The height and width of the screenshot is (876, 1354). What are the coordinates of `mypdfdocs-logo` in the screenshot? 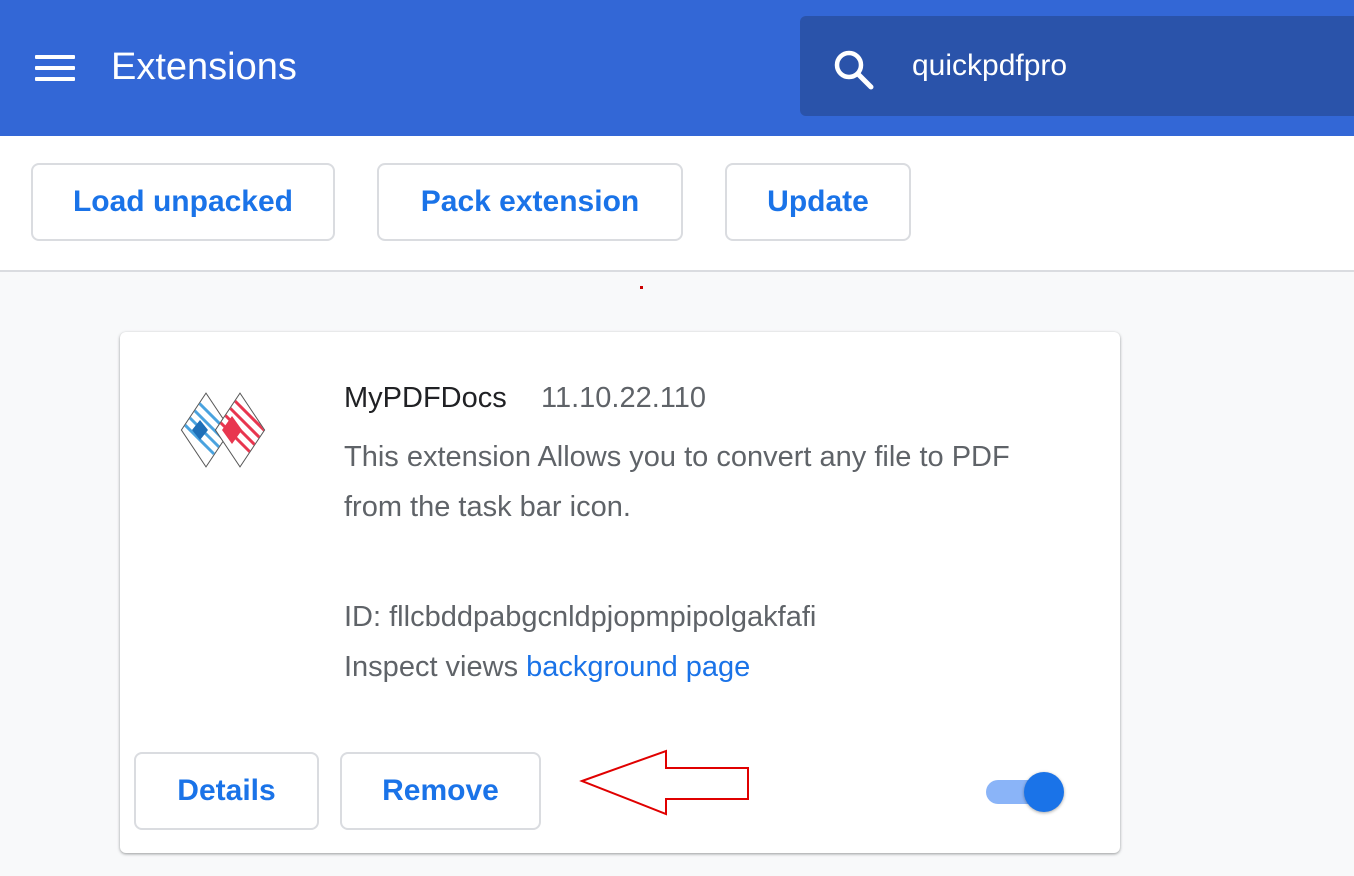 It's located at (223, 430).